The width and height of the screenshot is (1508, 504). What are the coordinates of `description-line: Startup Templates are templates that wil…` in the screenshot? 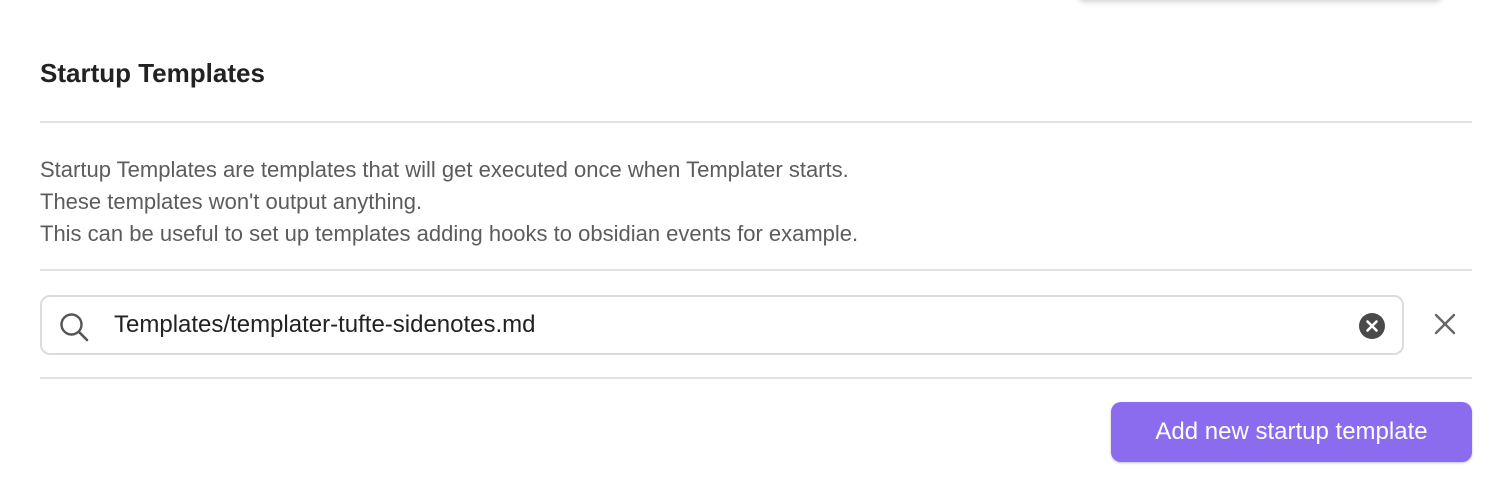 It's located at (444, 169).